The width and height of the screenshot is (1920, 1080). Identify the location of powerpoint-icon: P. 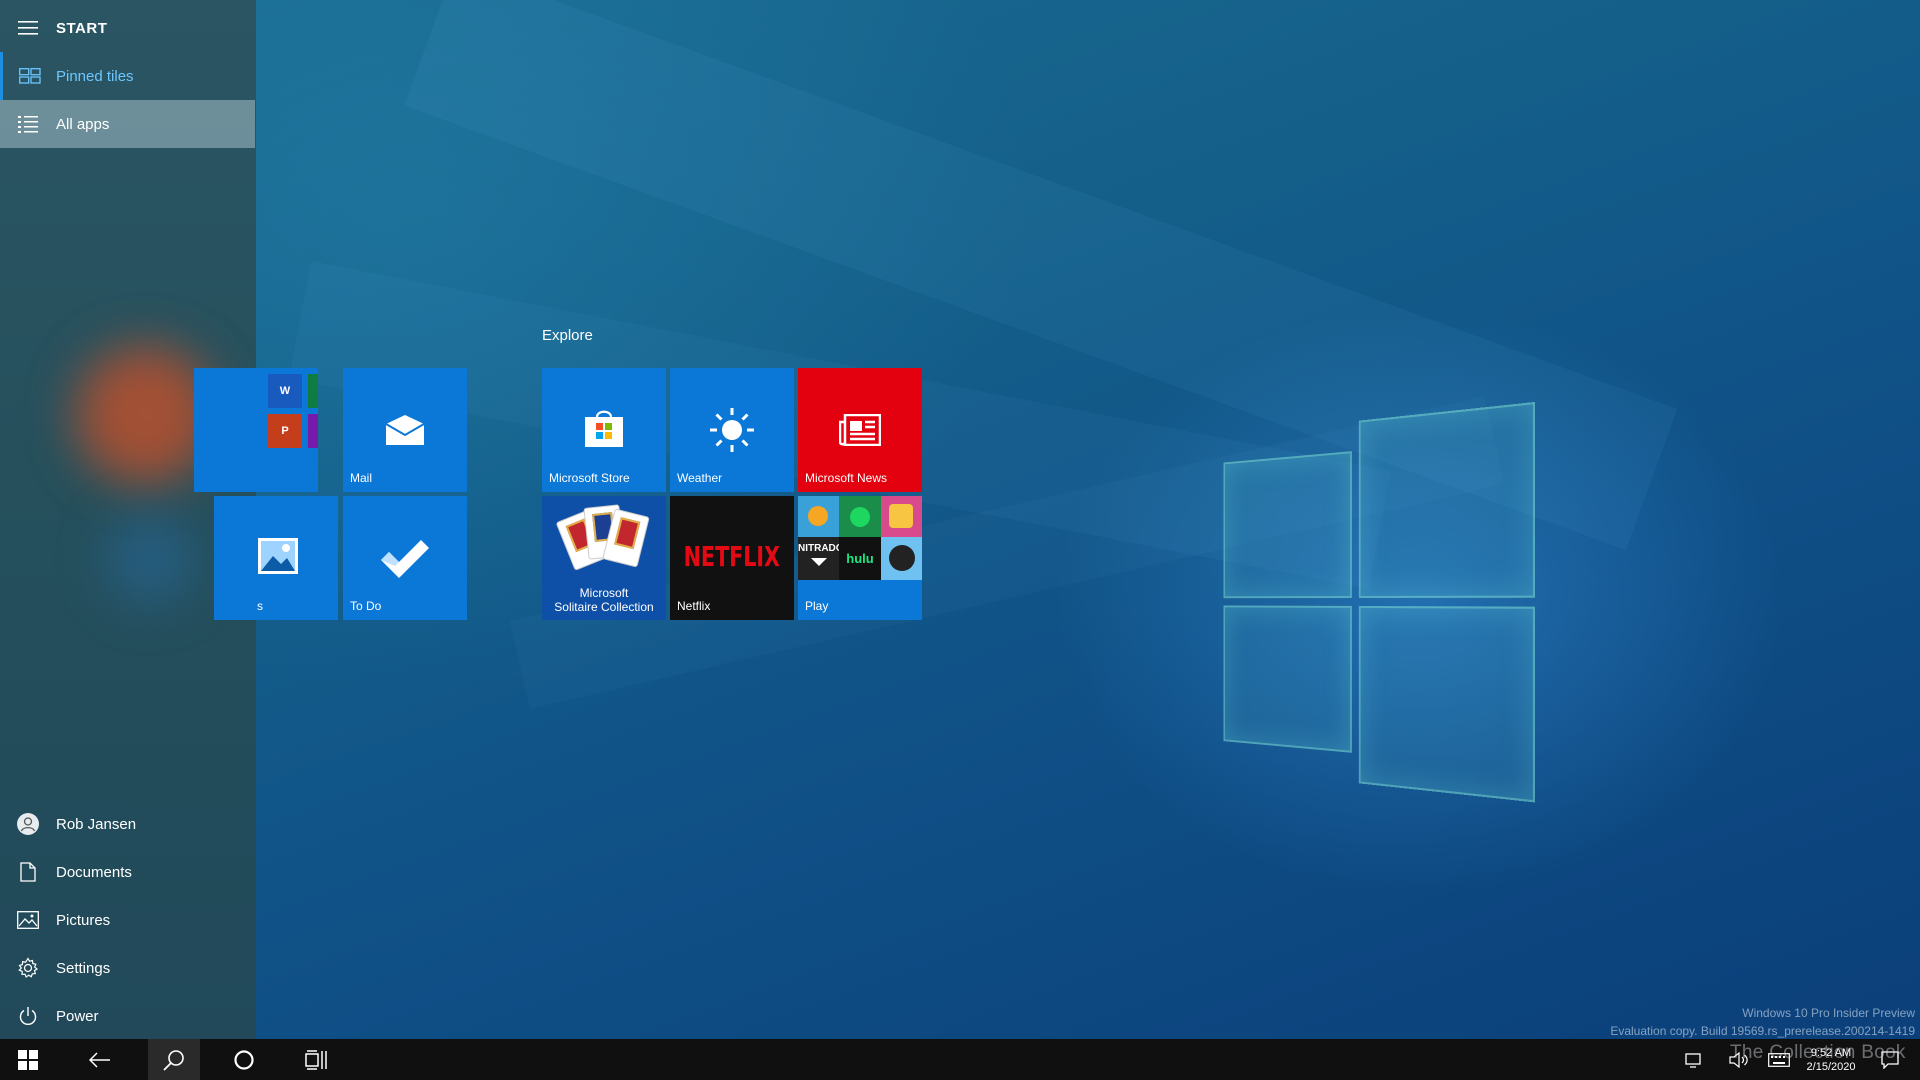
(285, 431).